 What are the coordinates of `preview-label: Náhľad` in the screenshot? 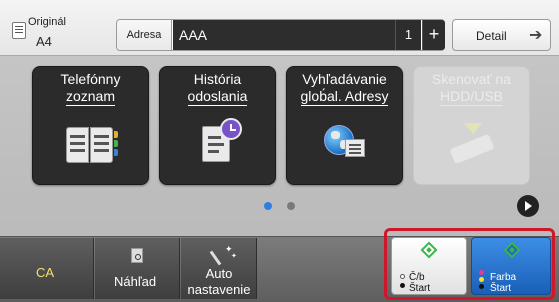 It's located at (135, 281).